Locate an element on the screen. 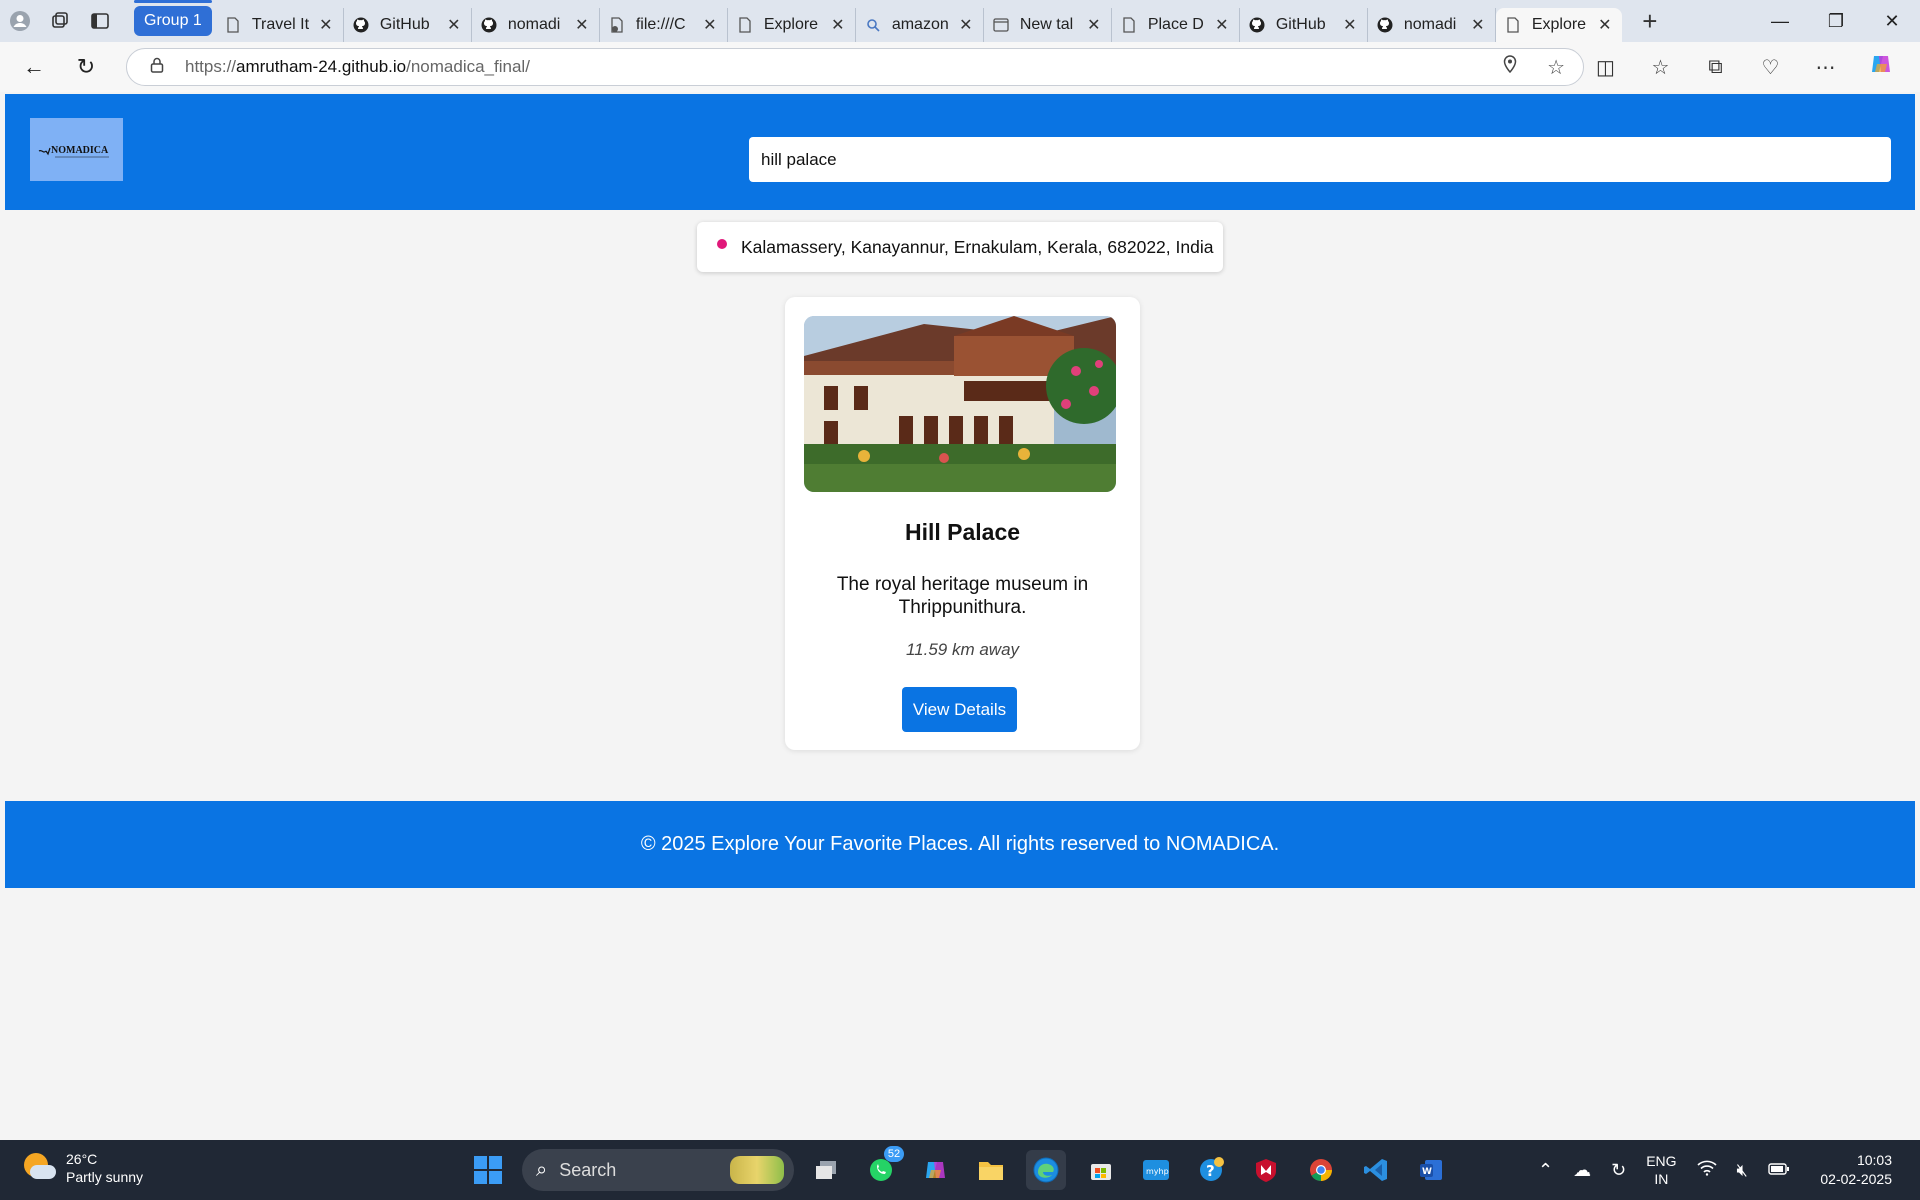 The height and width of the screenshot is (1200, 1920). copilot-app-icon is located at coordinates (936, 1170).